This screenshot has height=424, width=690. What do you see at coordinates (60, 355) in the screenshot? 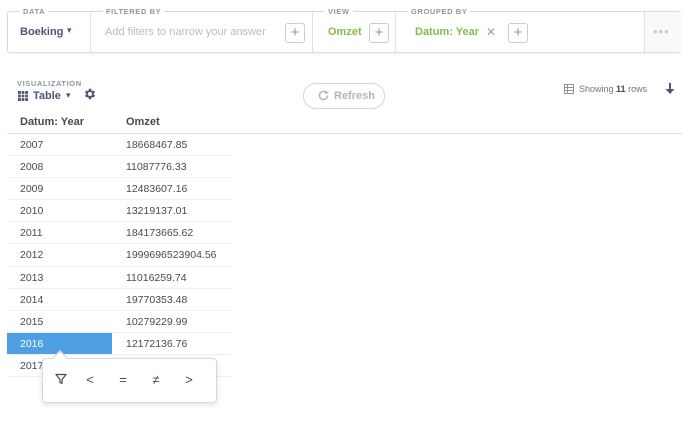
I see `popover-arrow-fill` at bounding box center [60, 355].